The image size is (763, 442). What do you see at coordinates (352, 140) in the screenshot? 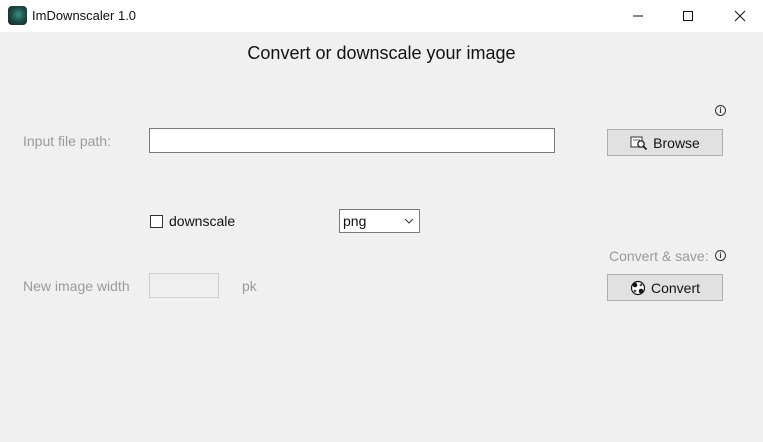
I see `input-path-field` at bounding box center [352, 140].